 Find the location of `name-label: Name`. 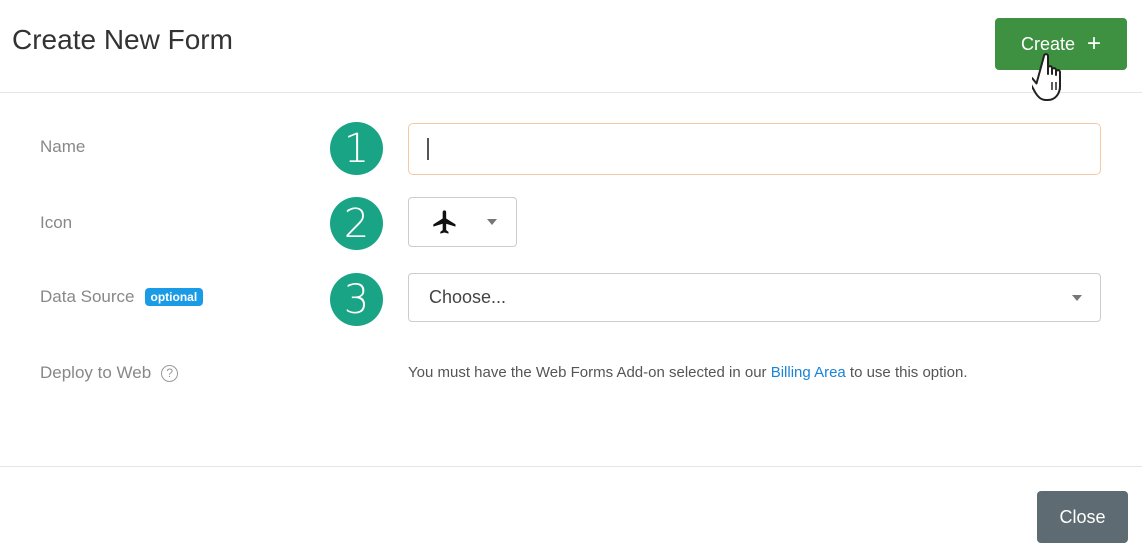

name-label: Name is located at coordinates (62, 147).